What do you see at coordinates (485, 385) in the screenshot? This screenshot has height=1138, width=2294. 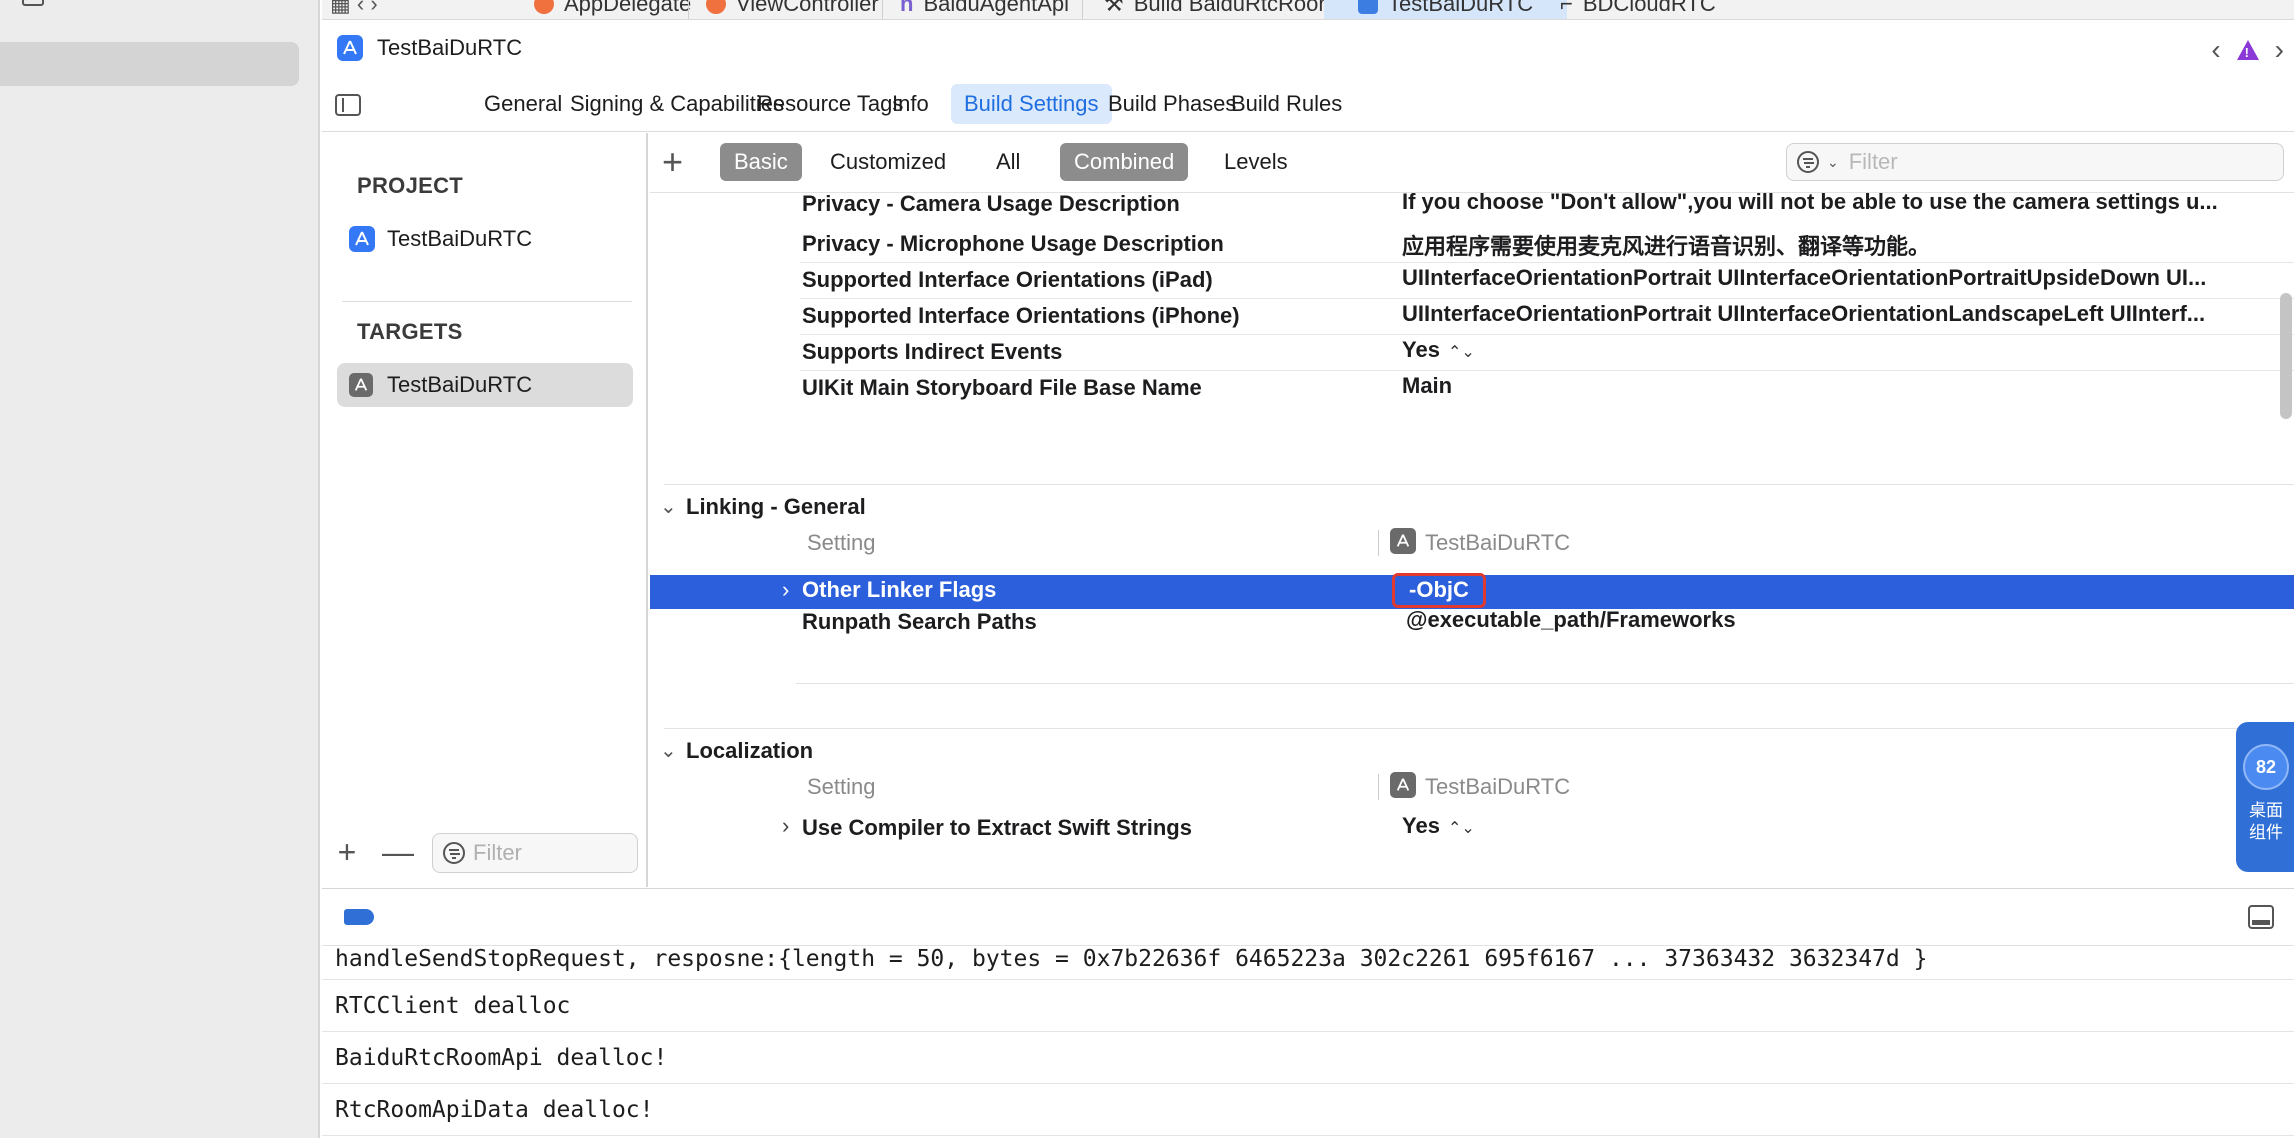 I see `target-item: TestBaiDuRTC` at bounding box center [485, 385].